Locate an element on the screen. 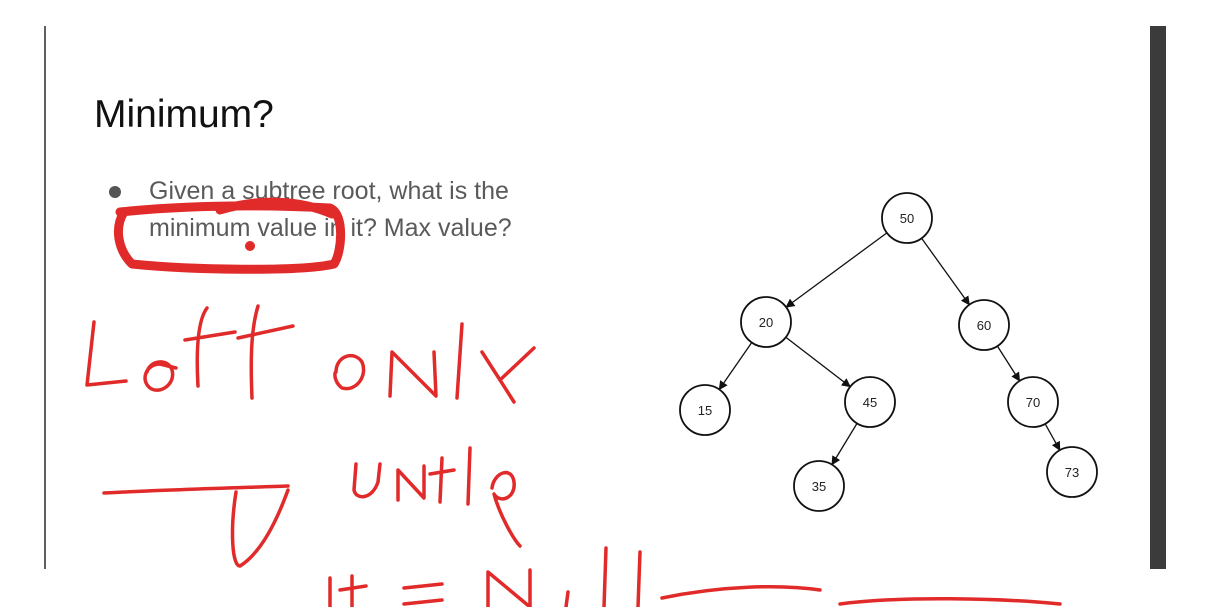 The height and width of the screenshot is (607, 1212). handwriting-arrow is located at coordinates (196, 526).